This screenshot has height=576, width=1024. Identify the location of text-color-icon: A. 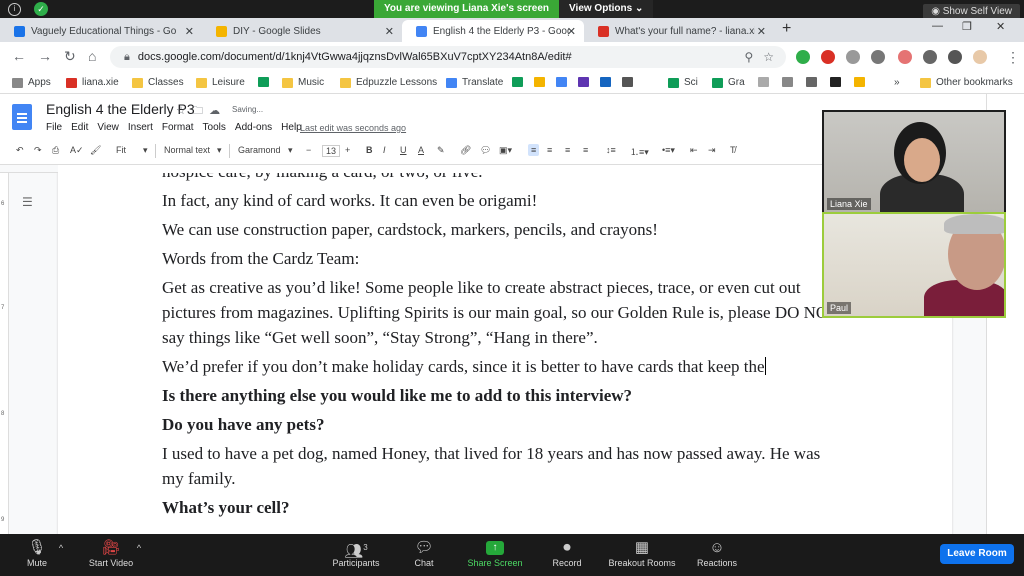
(421, 150).